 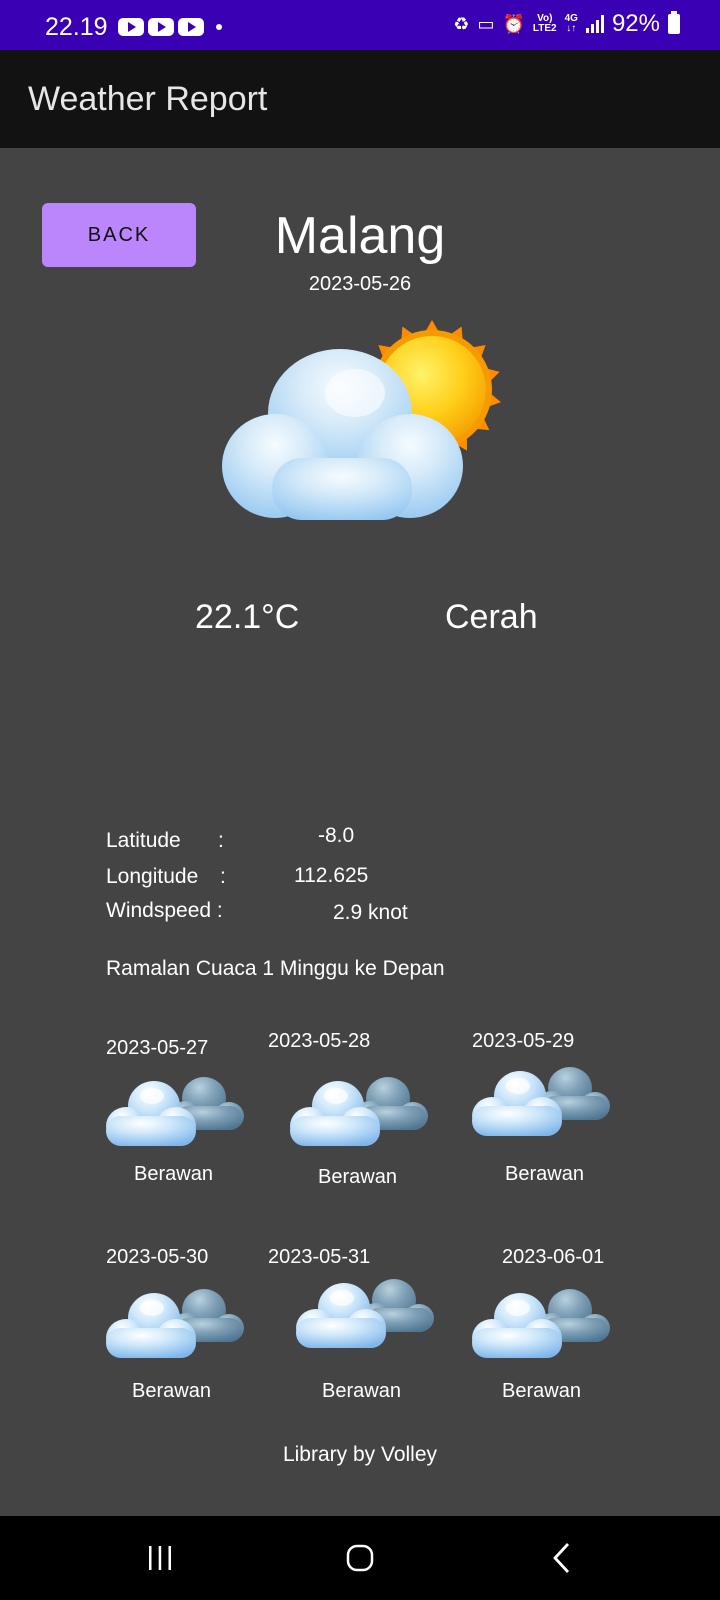 I want to click on current-date: 2023-05-26, so click(x=360, y=284).